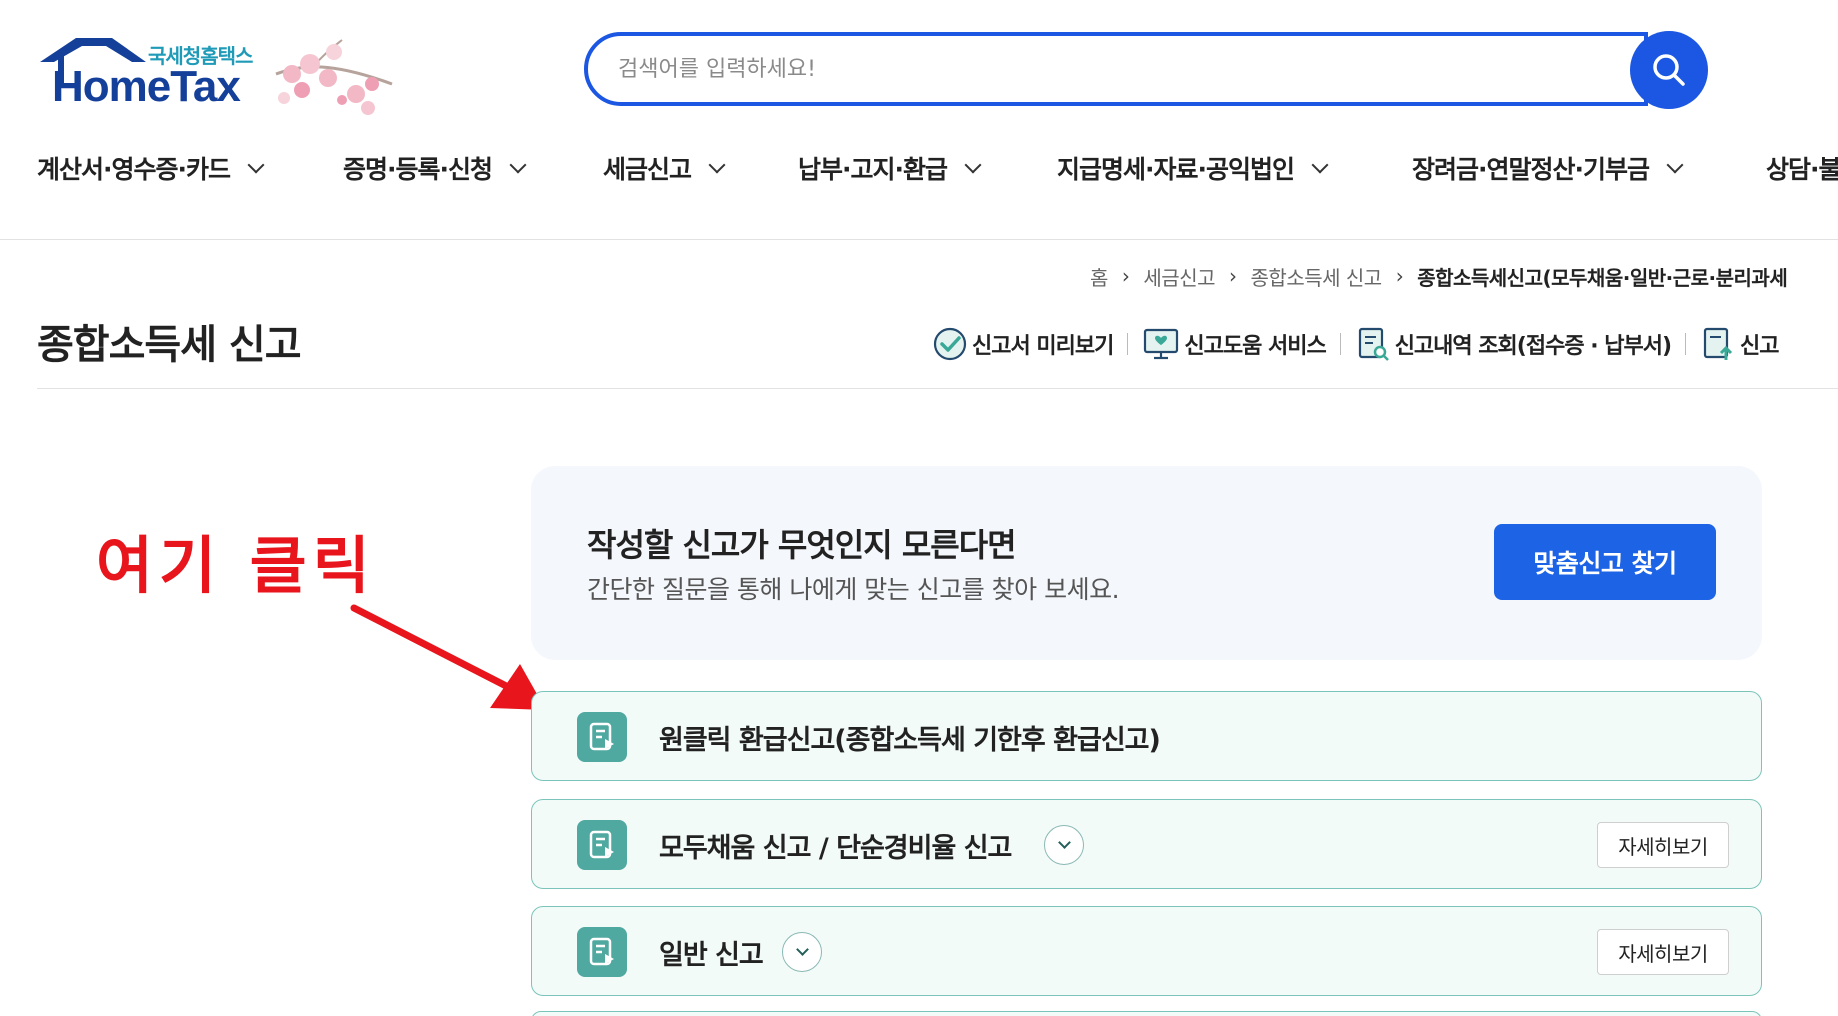 The width and height of the screenshot is (1838, 1016). I want to click on hometax-logo: 국세청홈택스 HomeTax, so click(216, 77).